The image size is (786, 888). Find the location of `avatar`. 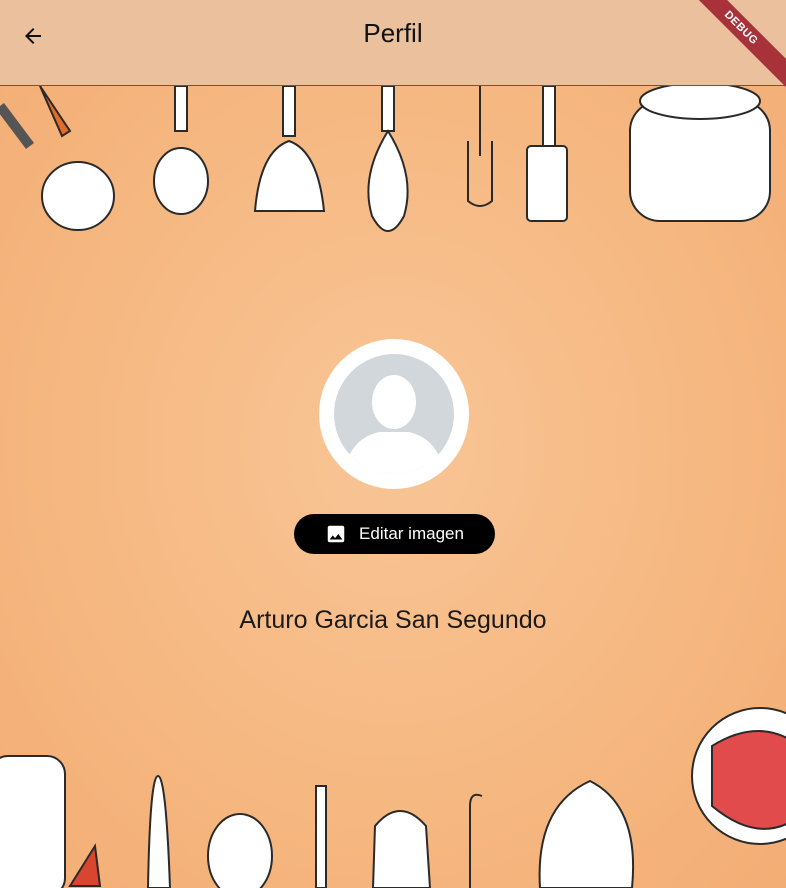

avatar is located at coordinates (394, 414).